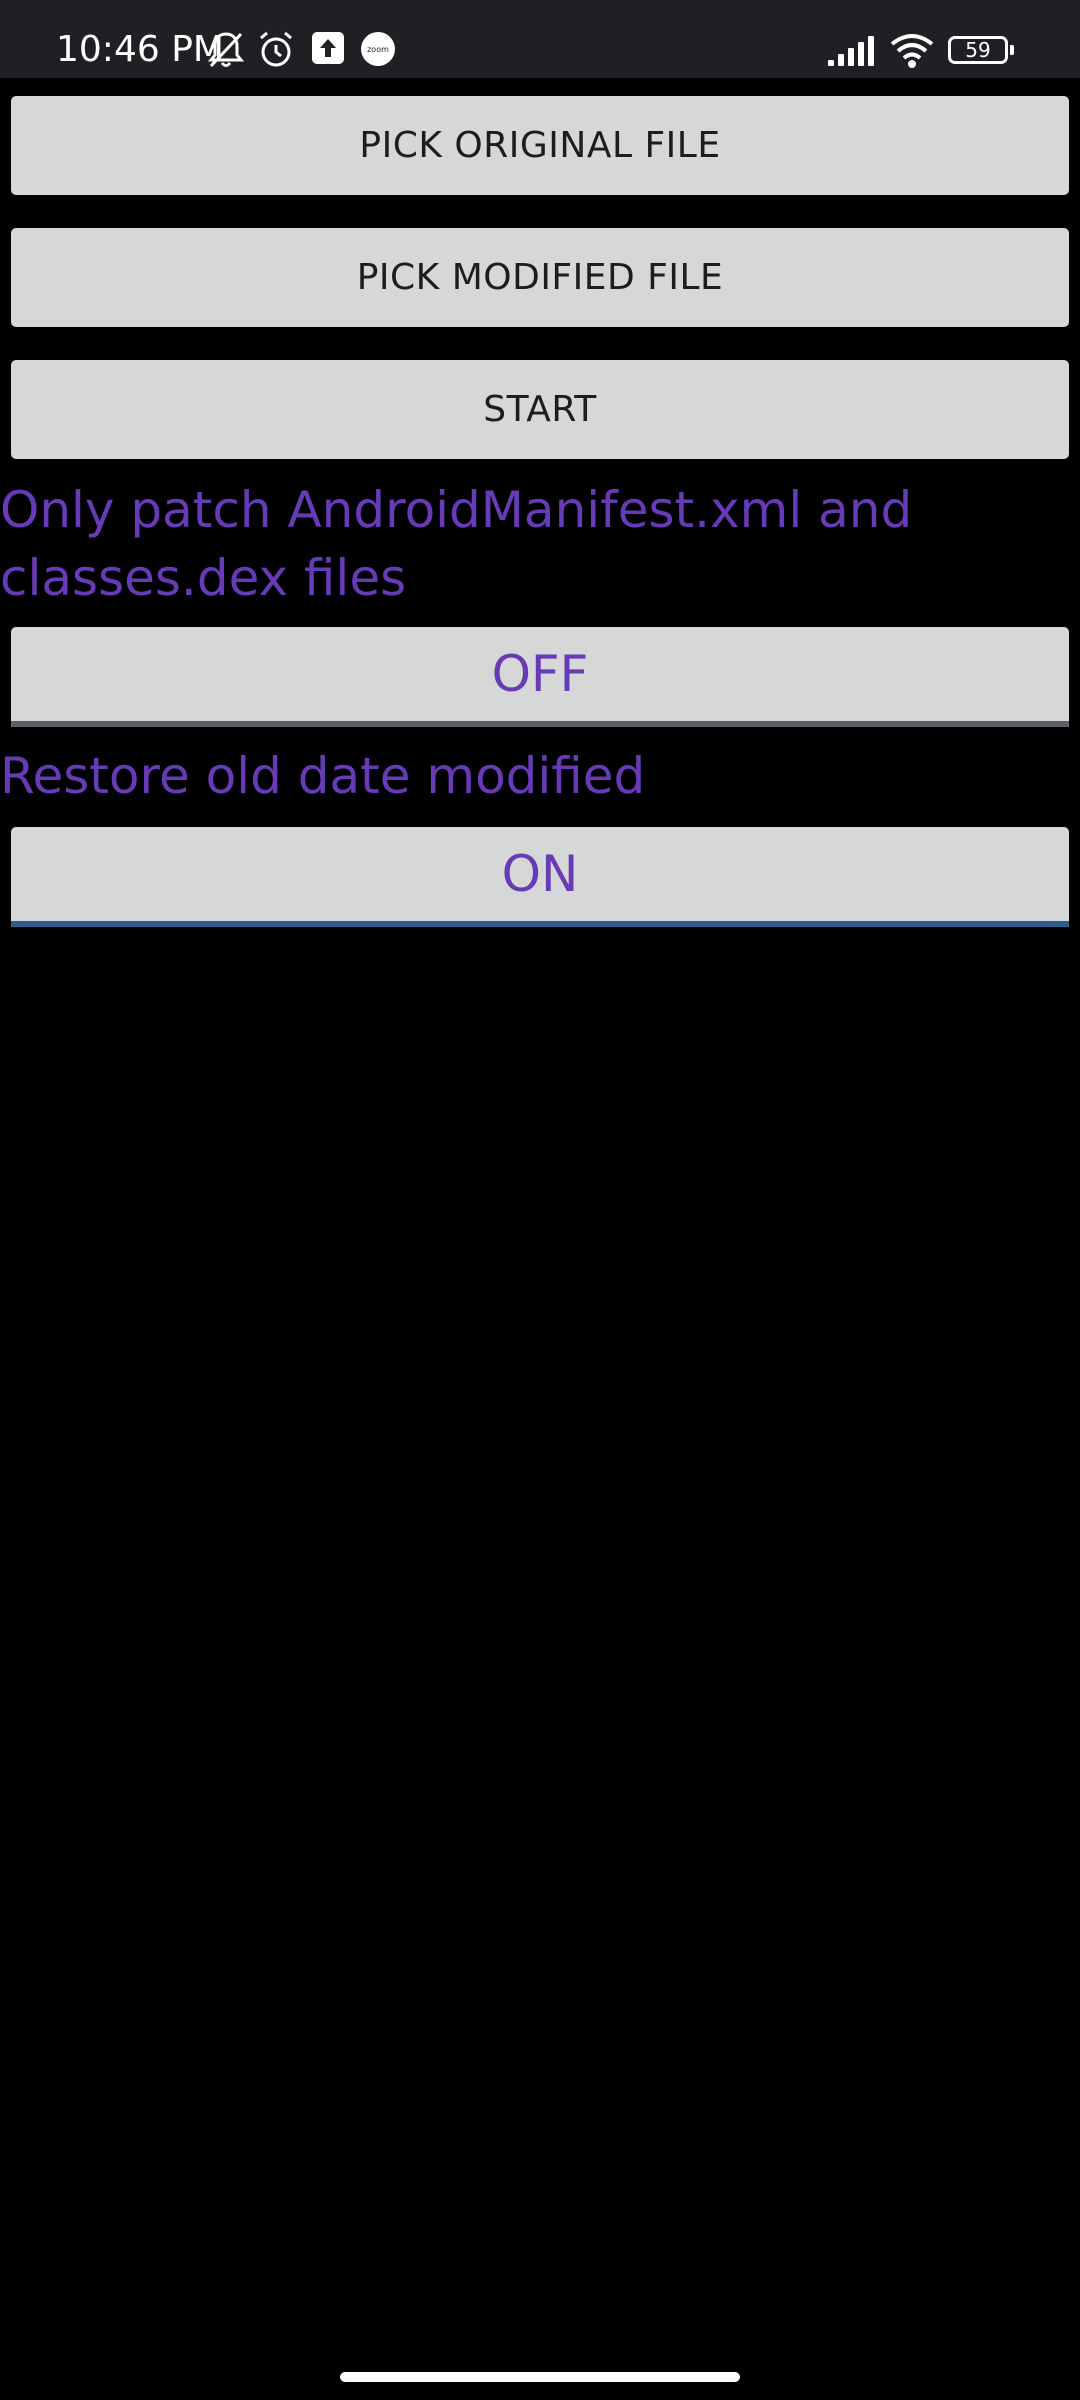 The height and width of the screenshot is (2400, 1080). I want to click on zoom-icon: zoom, so click(378, 50).